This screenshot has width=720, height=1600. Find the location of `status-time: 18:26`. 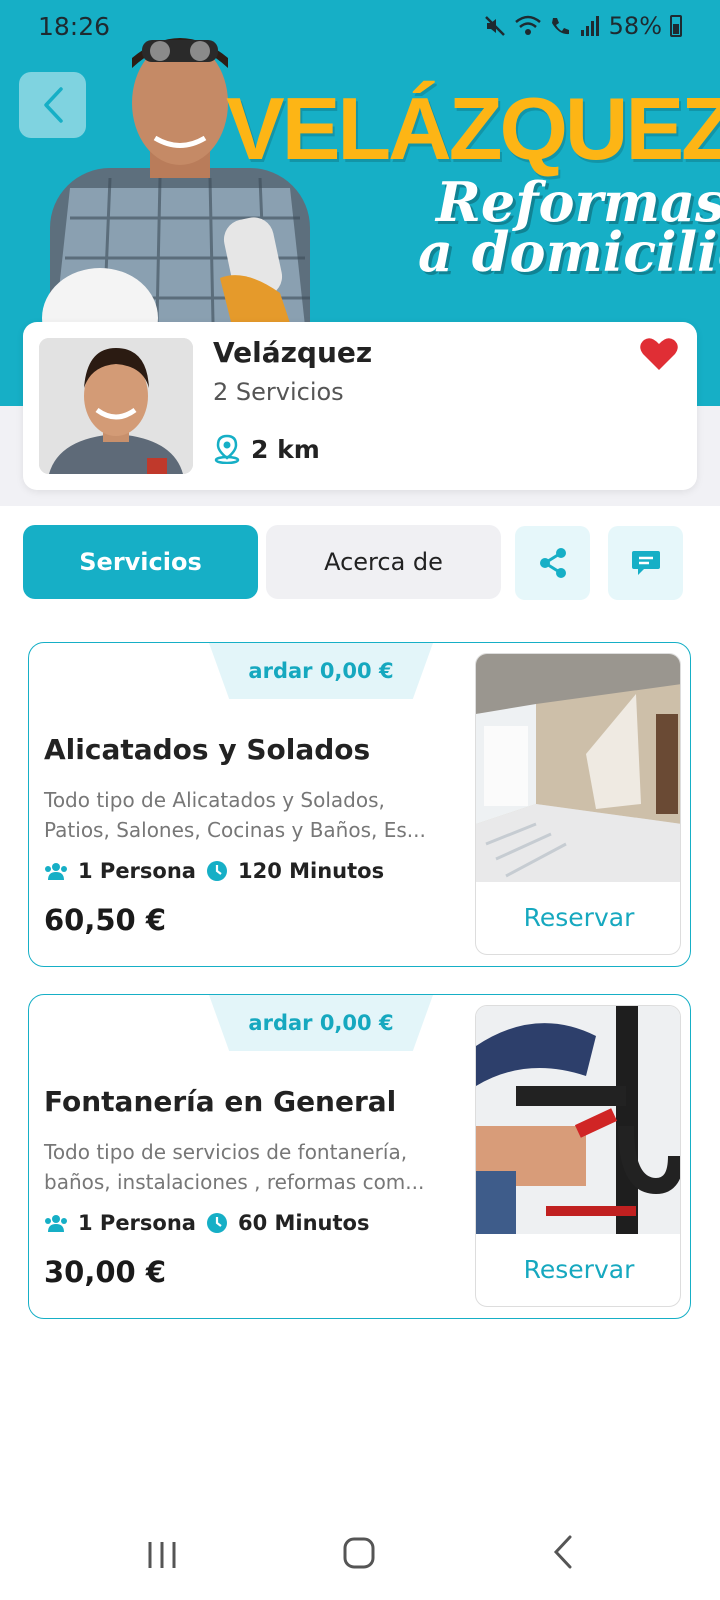

status-time: 18:26 is located at coordinates (74, 26).